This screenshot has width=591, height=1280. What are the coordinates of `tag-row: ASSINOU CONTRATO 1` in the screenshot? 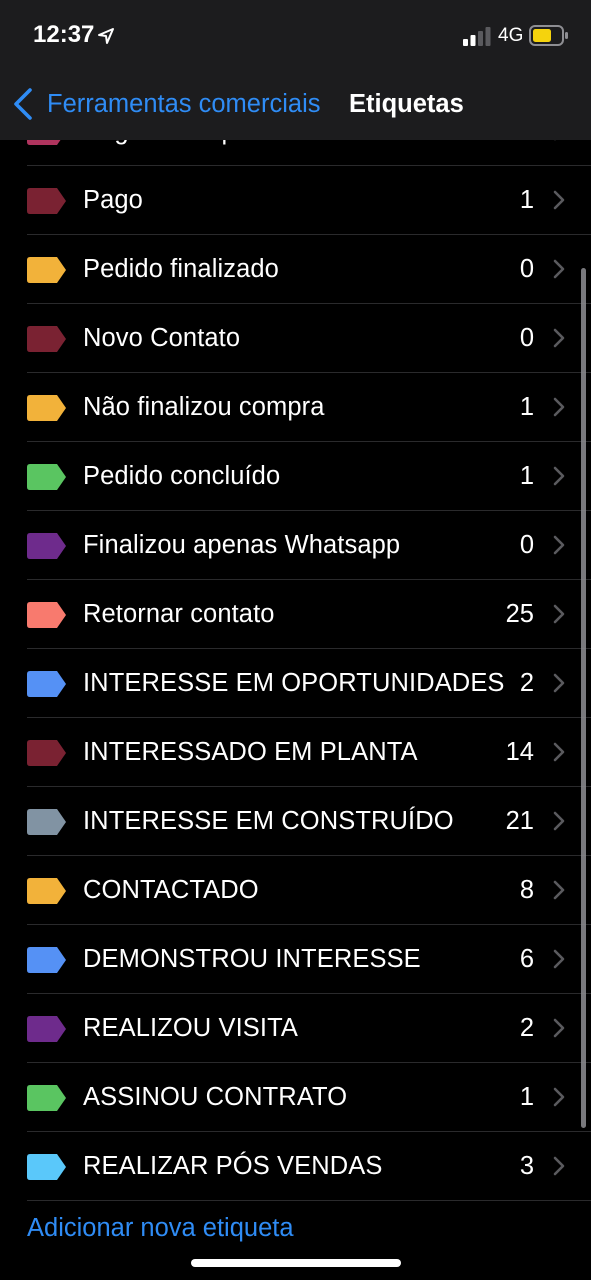 It's located at (295, 1097).